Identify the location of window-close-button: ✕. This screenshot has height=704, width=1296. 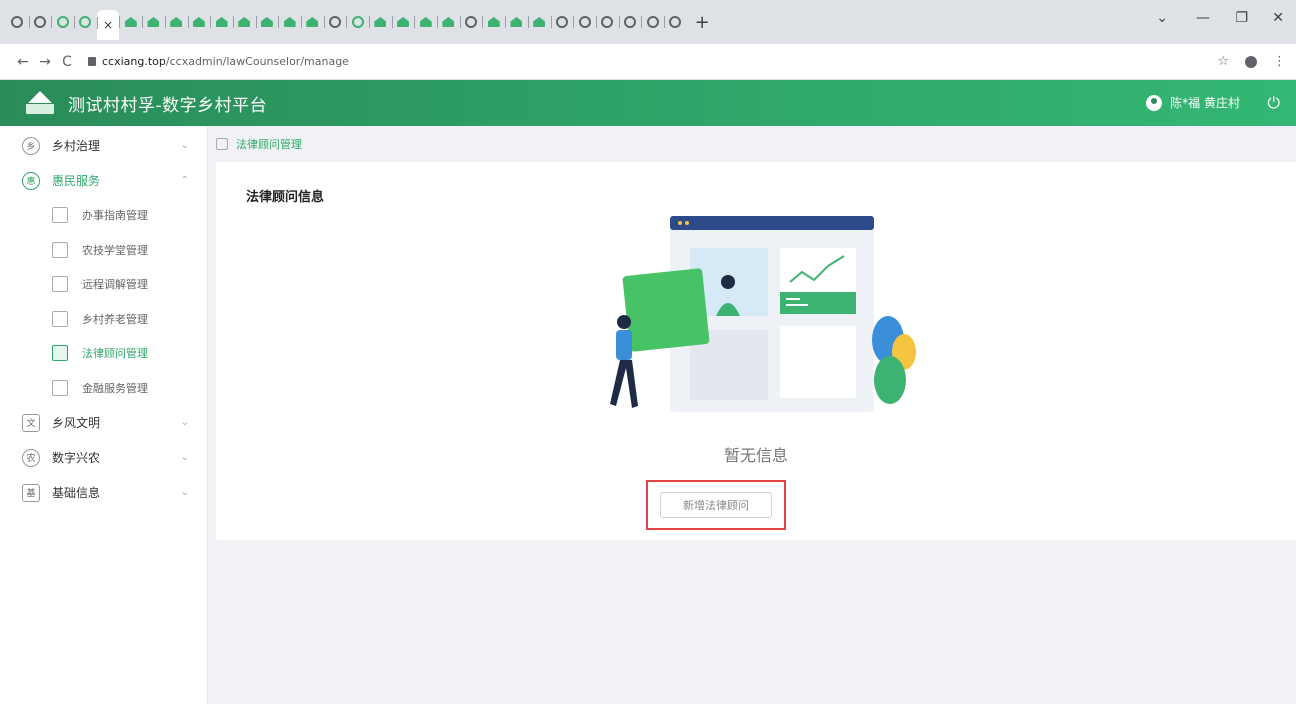
(1278, 18).